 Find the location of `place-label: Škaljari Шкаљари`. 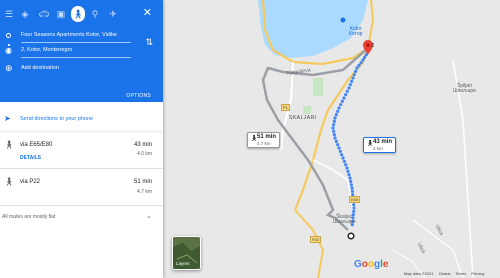

place-label: Škaljari Шкаљари is located at coordinates (344, 220).